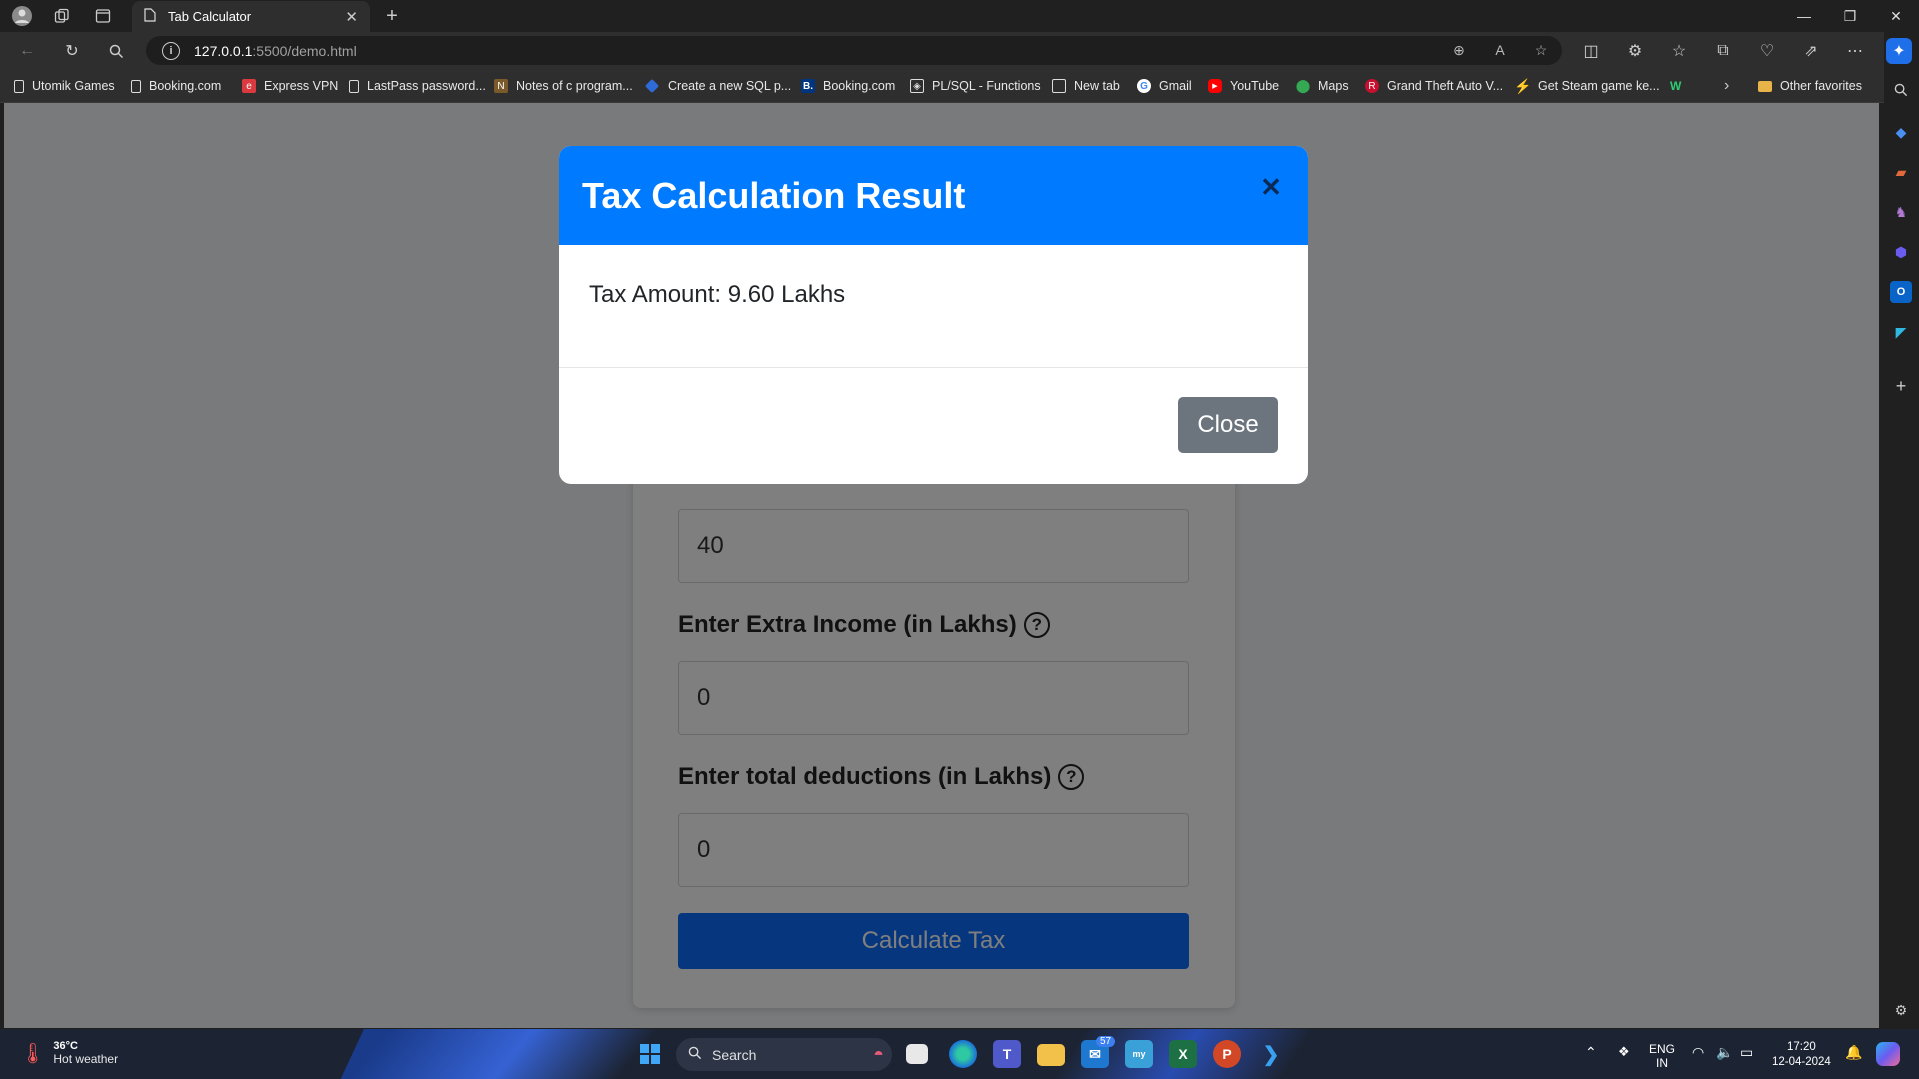 This screenshot has height=1079, width=1919. Describe the element at coordinates (1051, 1055) in the screenshot. I see `file-explorer-icon` at that location.